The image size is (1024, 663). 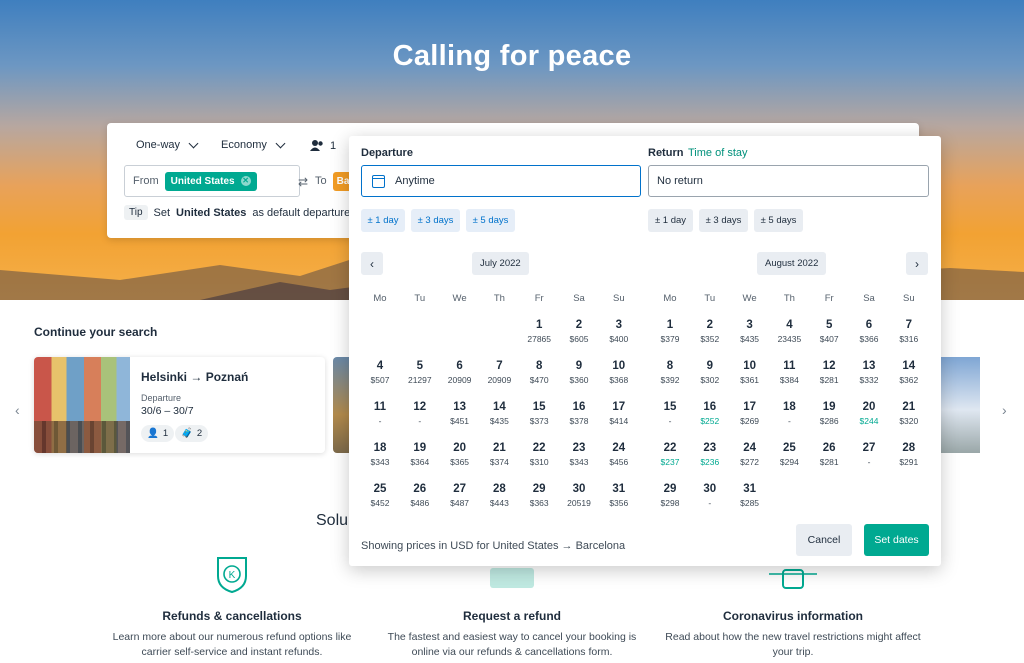 What do you see at coordinates (710, 502) in the screenshot?
I see `calendar-day: 30 -` at bounding box center [710, 502].